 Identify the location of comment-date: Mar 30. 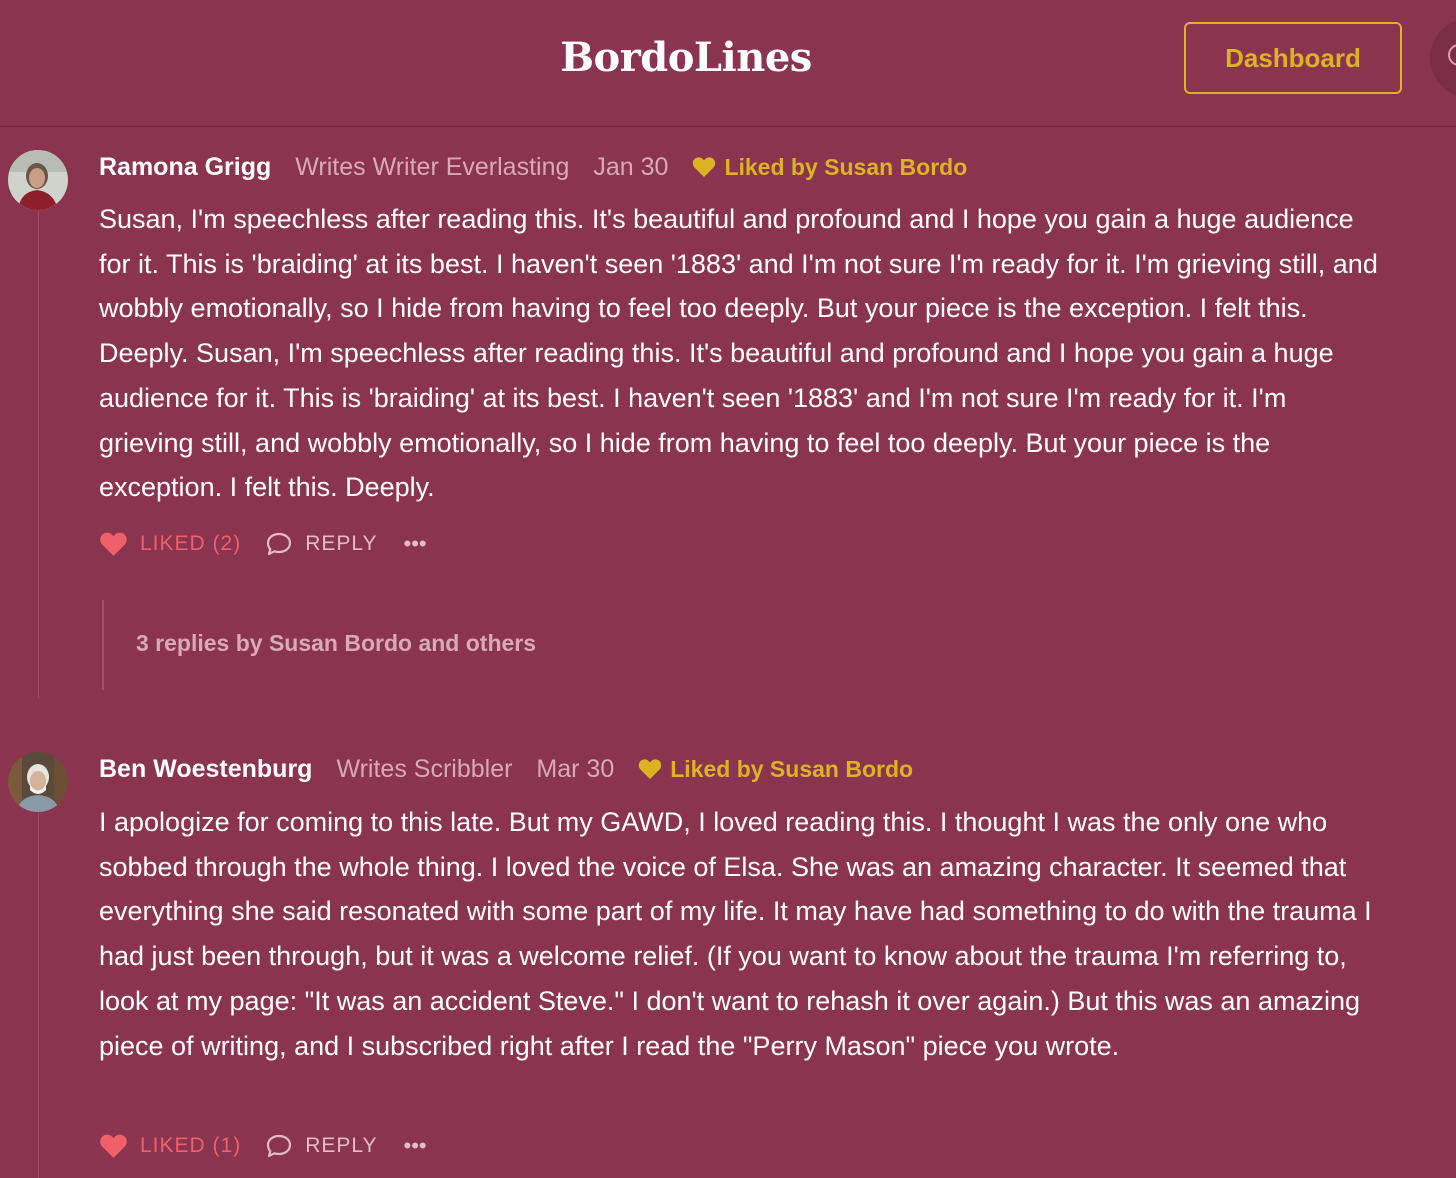
(575, 769).